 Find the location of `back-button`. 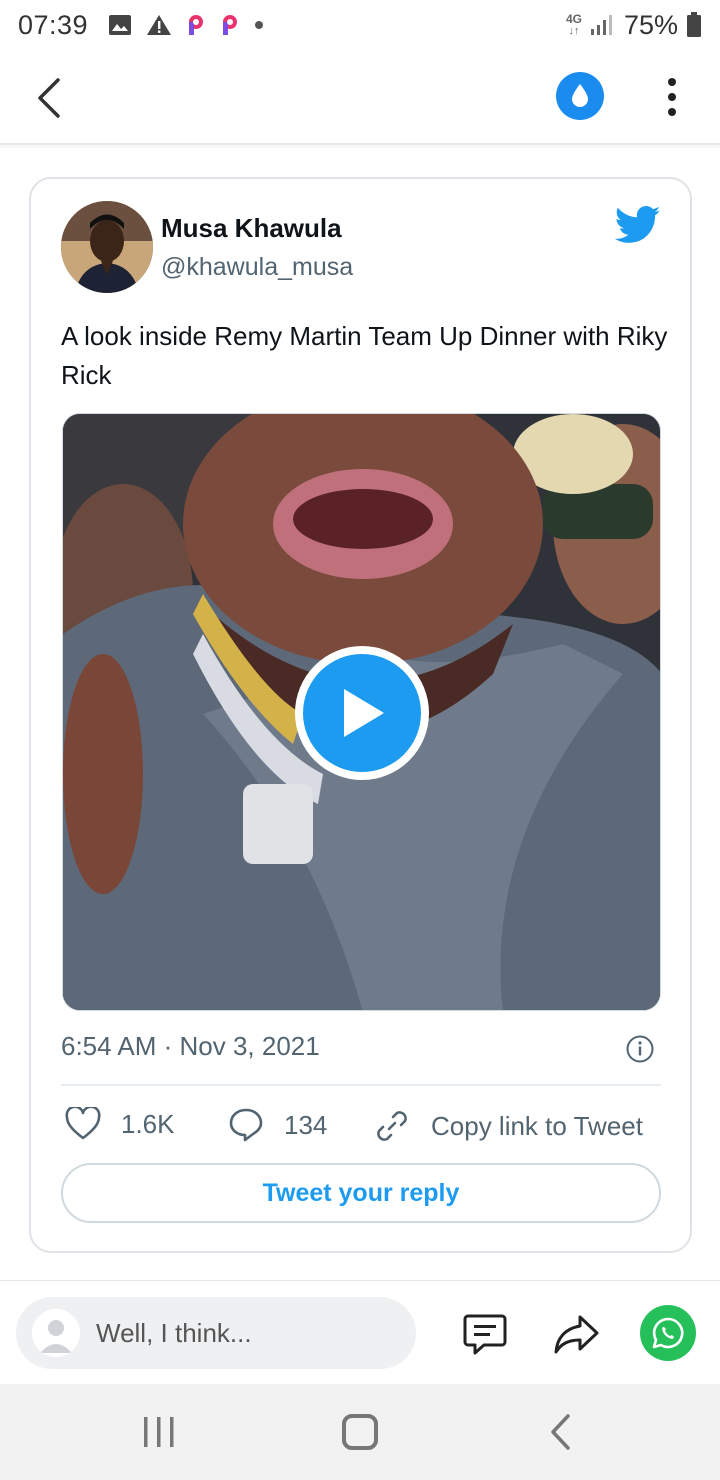

back-button is located at coordinates (50, 98).